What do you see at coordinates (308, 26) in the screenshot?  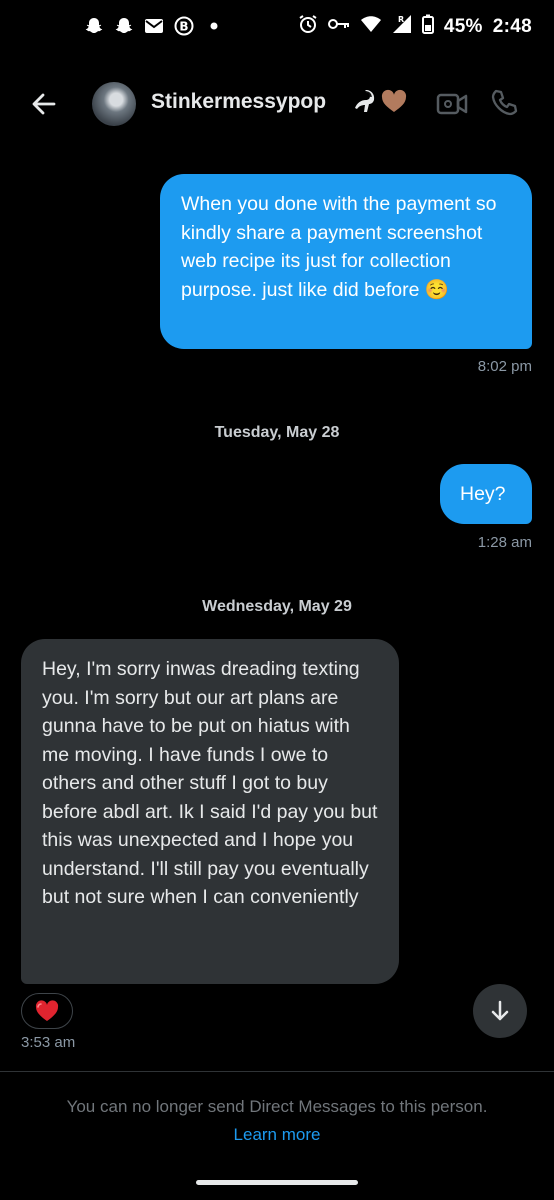 I see `alarm-icon` at bounding box center [308, 26].